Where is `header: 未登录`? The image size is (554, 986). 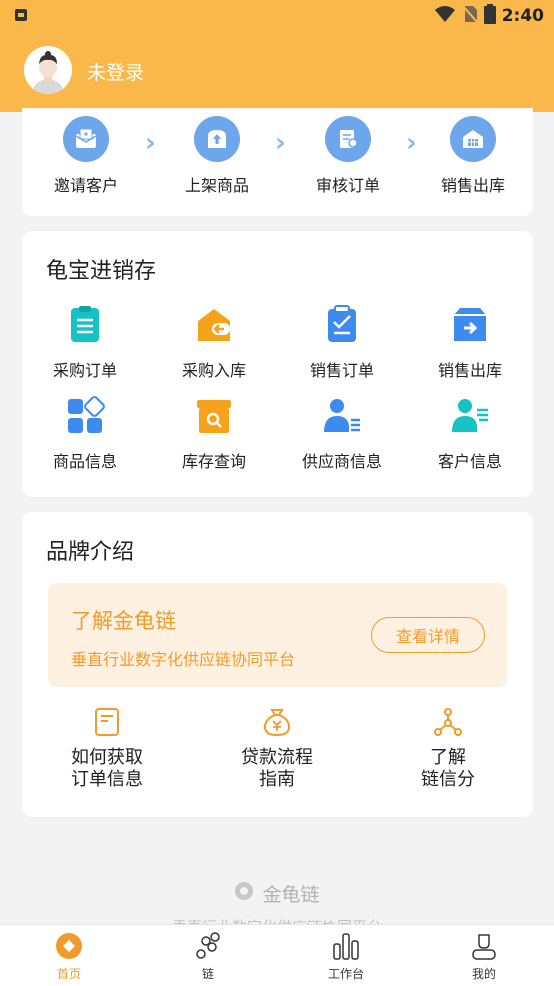
header: 未登录 is located at coordinates (277, 71).